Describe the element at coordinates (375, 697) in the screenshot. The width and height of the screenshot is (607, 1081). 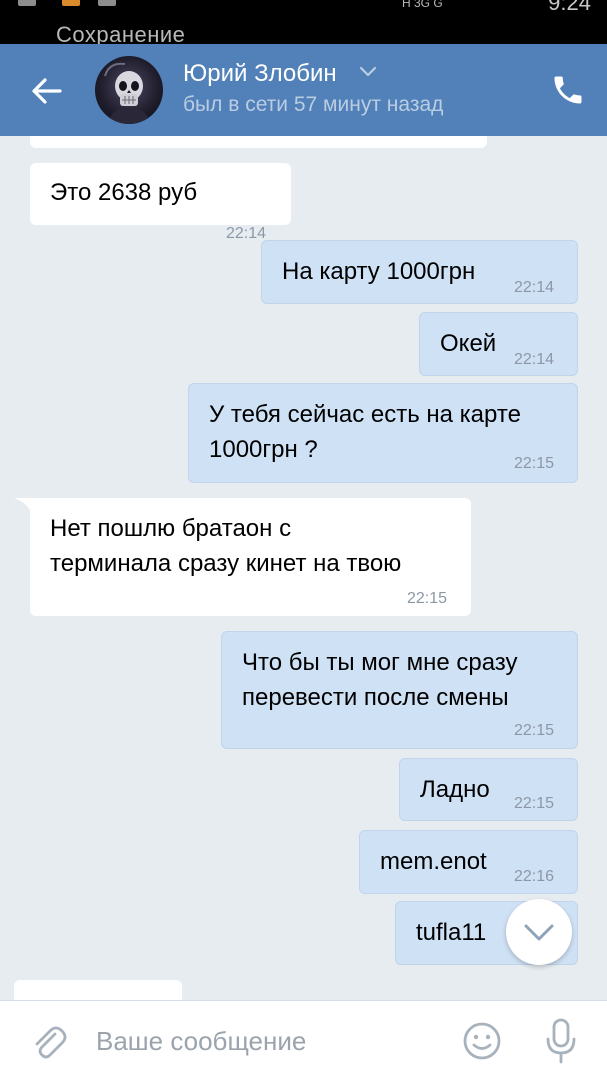
I see `message-text-line: перевести после смены` at that location.